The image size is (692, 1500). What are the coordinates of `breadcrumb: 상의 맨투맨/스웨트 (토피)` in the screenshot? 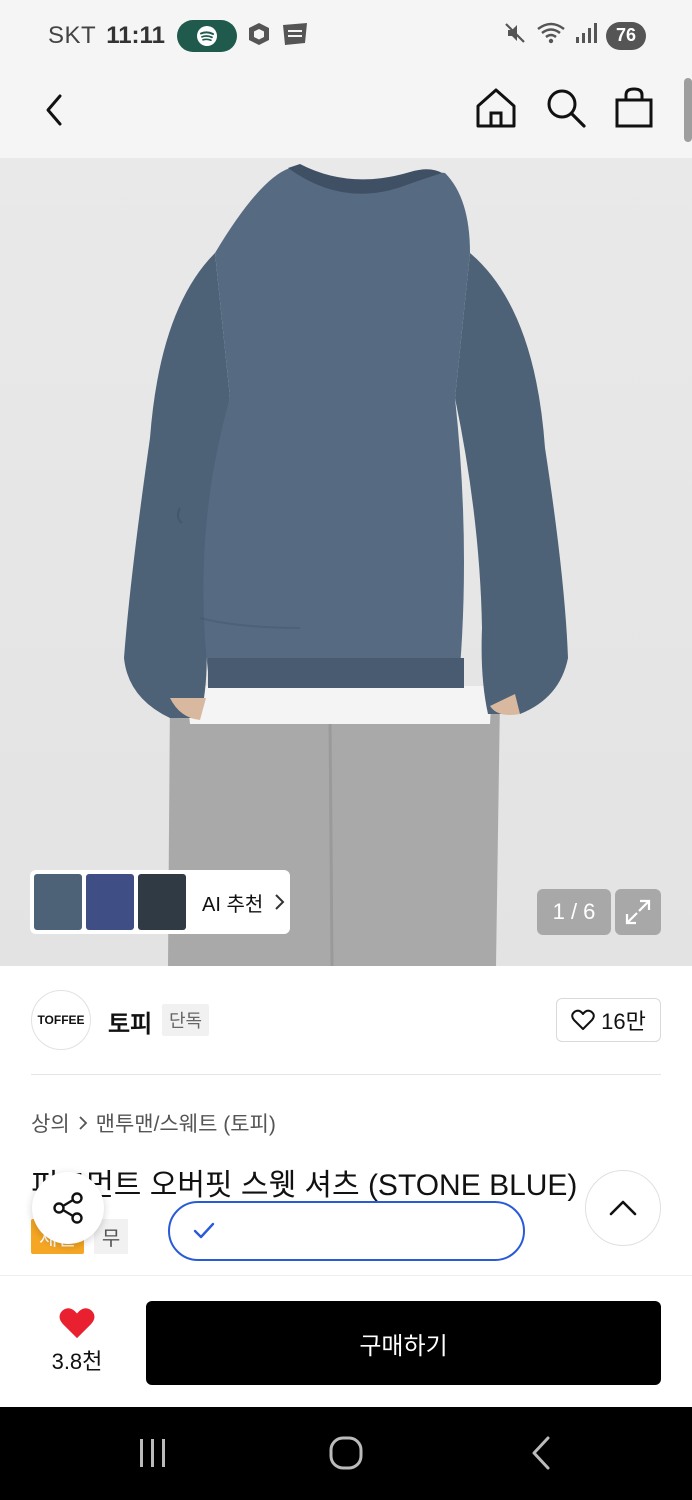 It's located at (153, 1123).